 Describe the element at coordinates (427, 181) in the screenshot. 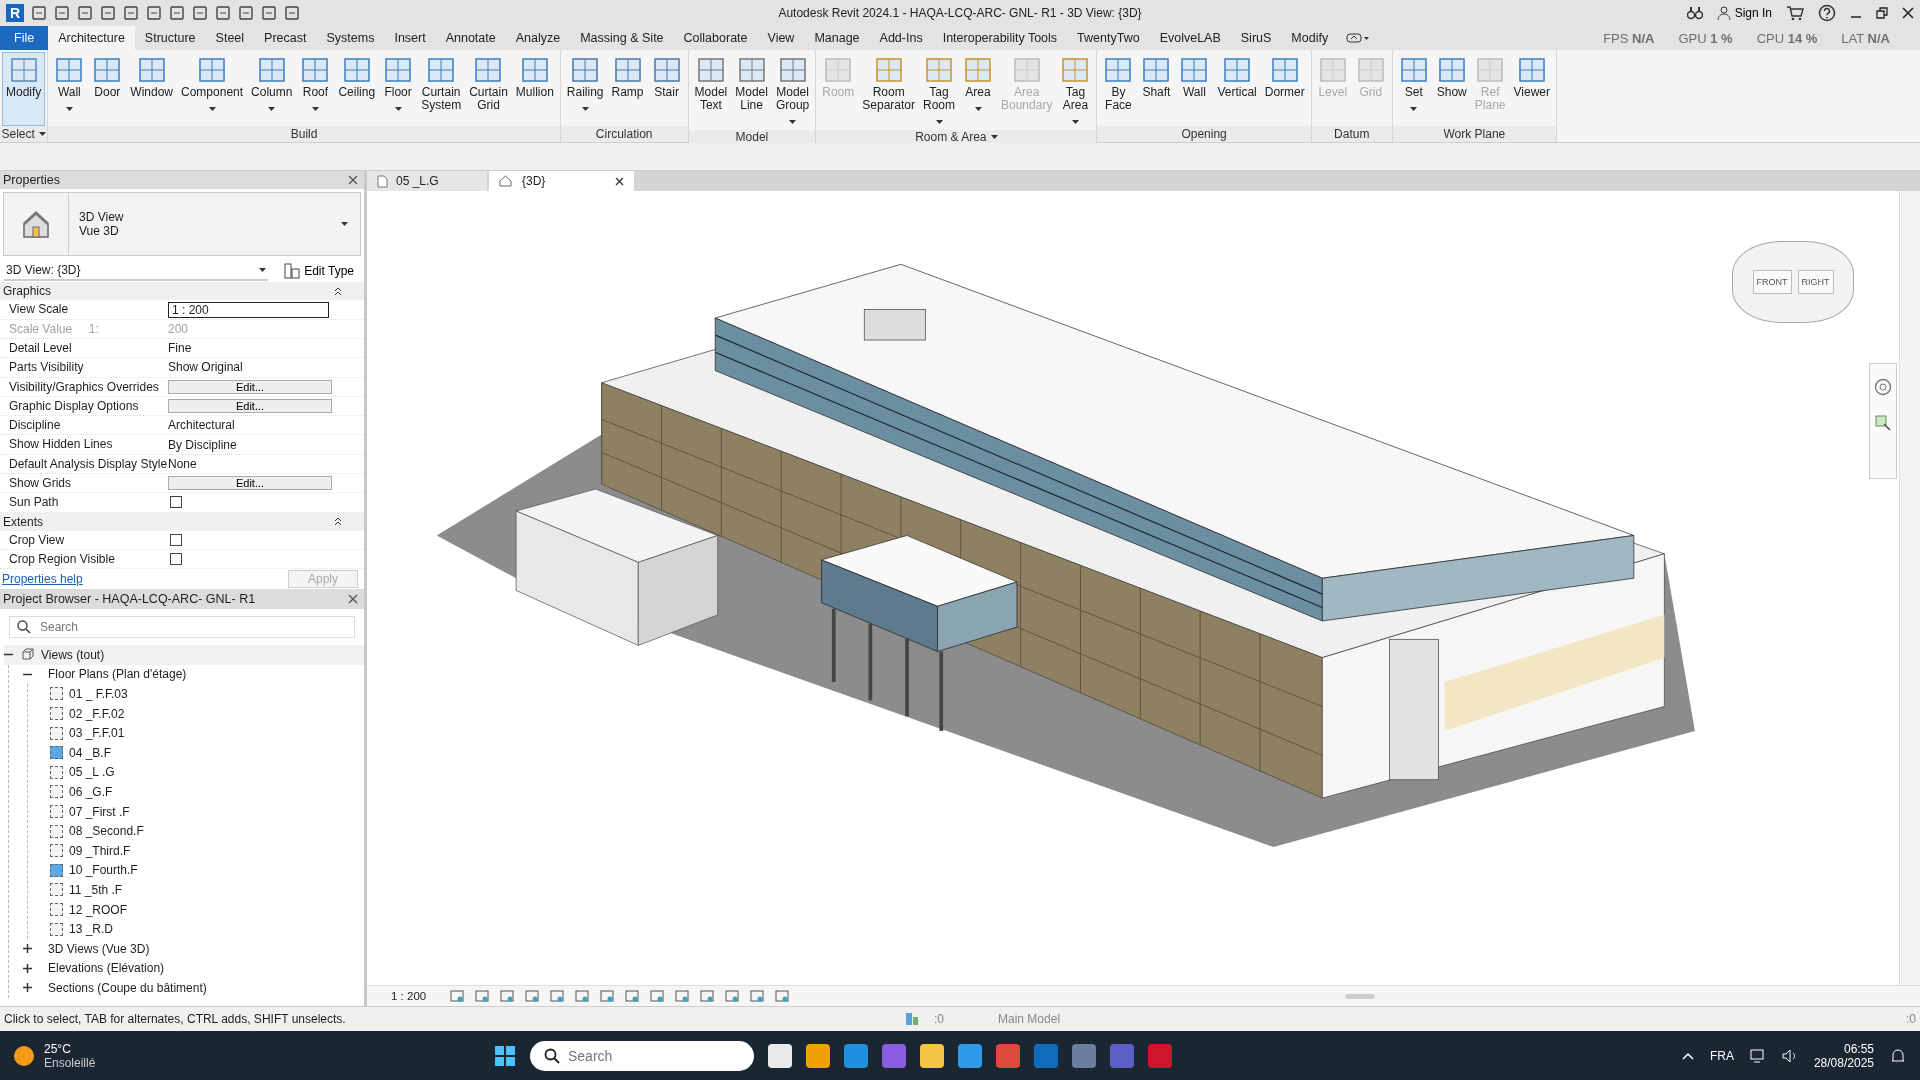

I see `document-tab: 05 _L.G` at that location.